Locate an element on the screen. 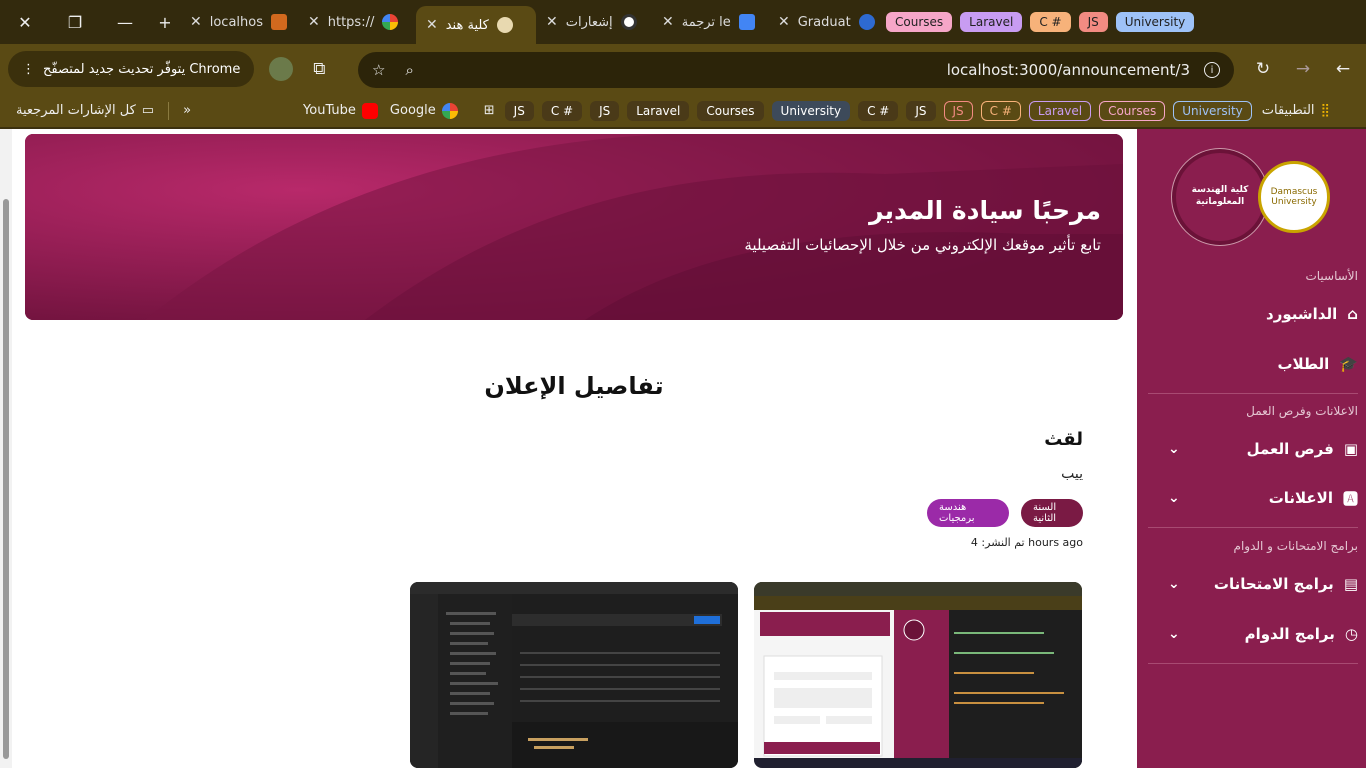 This screenshot has width=1366, height=768. university-logo: Damascus University is located at coordinates (1294, 197).